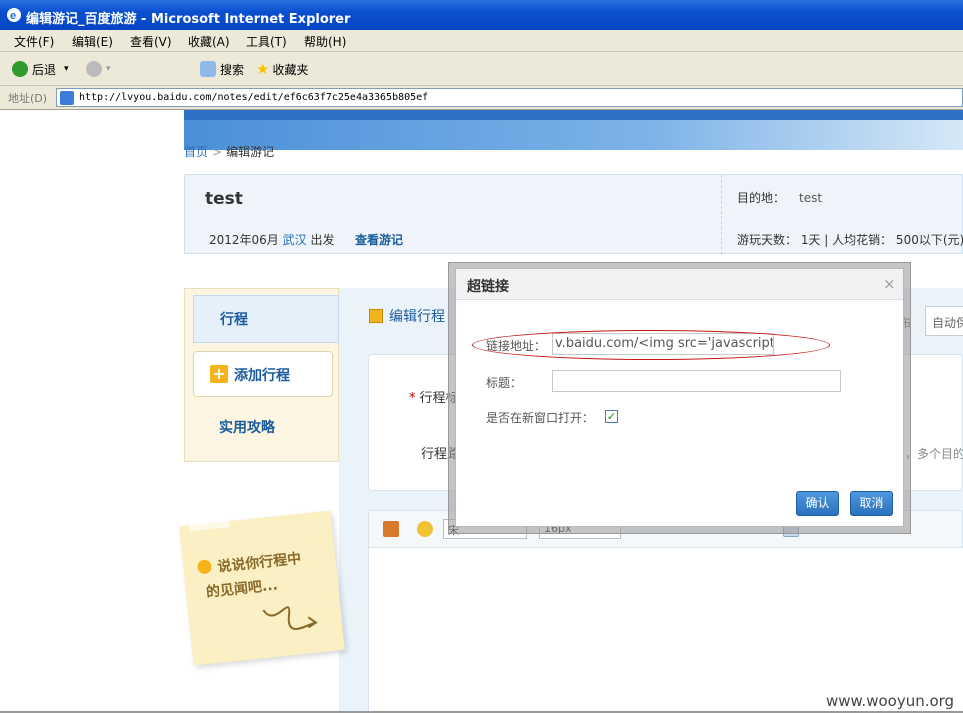 The width and height of the screenshot is (963, 713). Describe the element at coordinates (34, 41) in the screenshot. I see `menu-file: 文件(F)` at that location.